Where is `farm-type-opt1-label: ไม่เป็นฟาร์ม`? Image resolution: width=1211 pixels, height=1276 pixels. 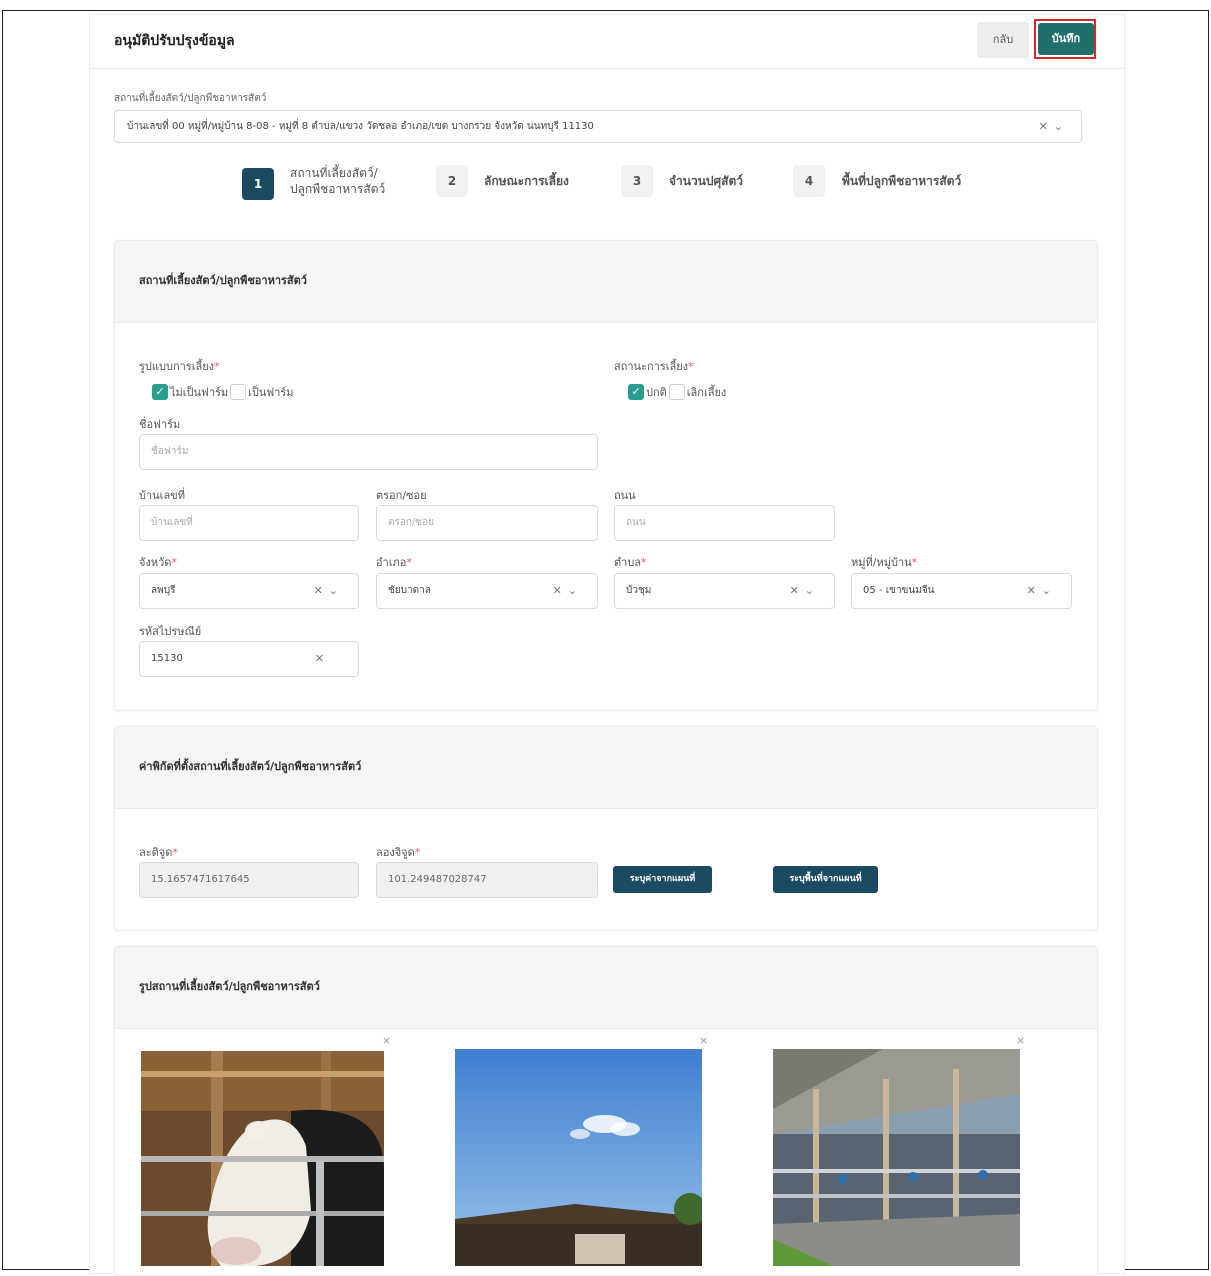
farm-type-opt1-label: ไม่เป็นฟาร์ม is located at coordinates (199, 392).